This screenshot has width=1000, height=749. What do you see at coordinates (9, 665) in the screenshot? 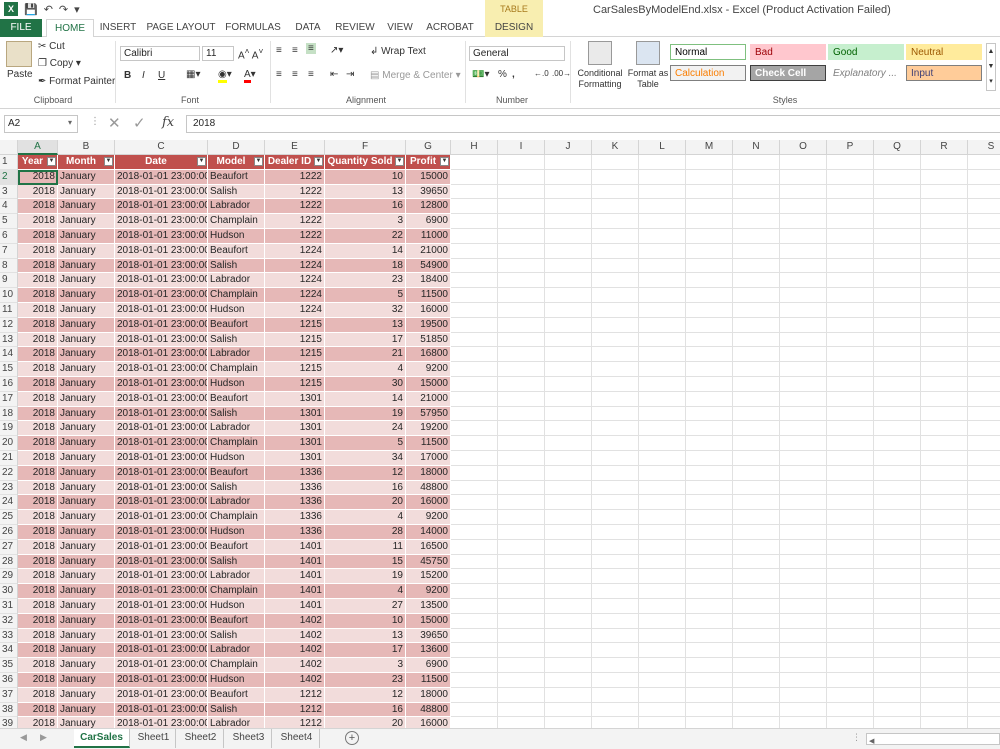
I see `row-header: 35` at bounding box center [9, 665].